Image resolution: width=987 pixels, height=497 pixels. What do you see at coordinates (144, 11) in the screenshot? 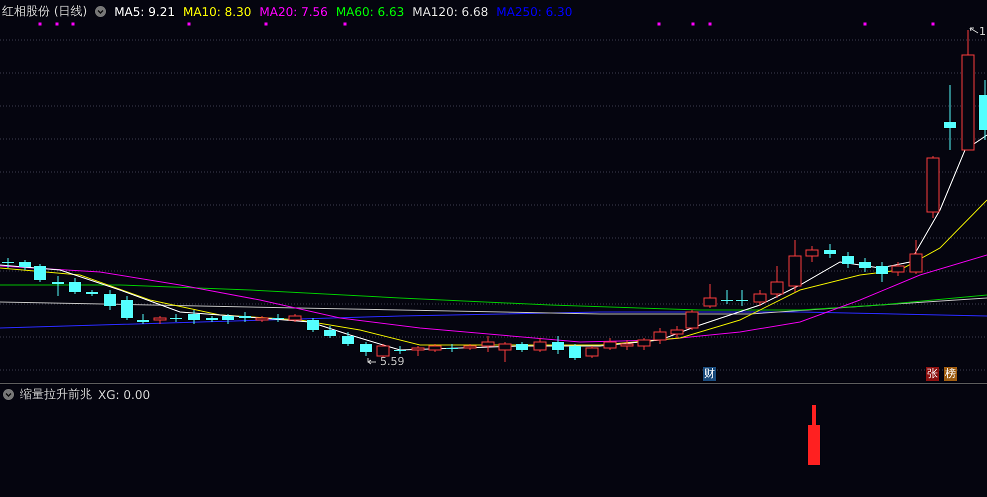
I see `moving-average-reading: MA5: 9.21` at bounding box center [144, 11].